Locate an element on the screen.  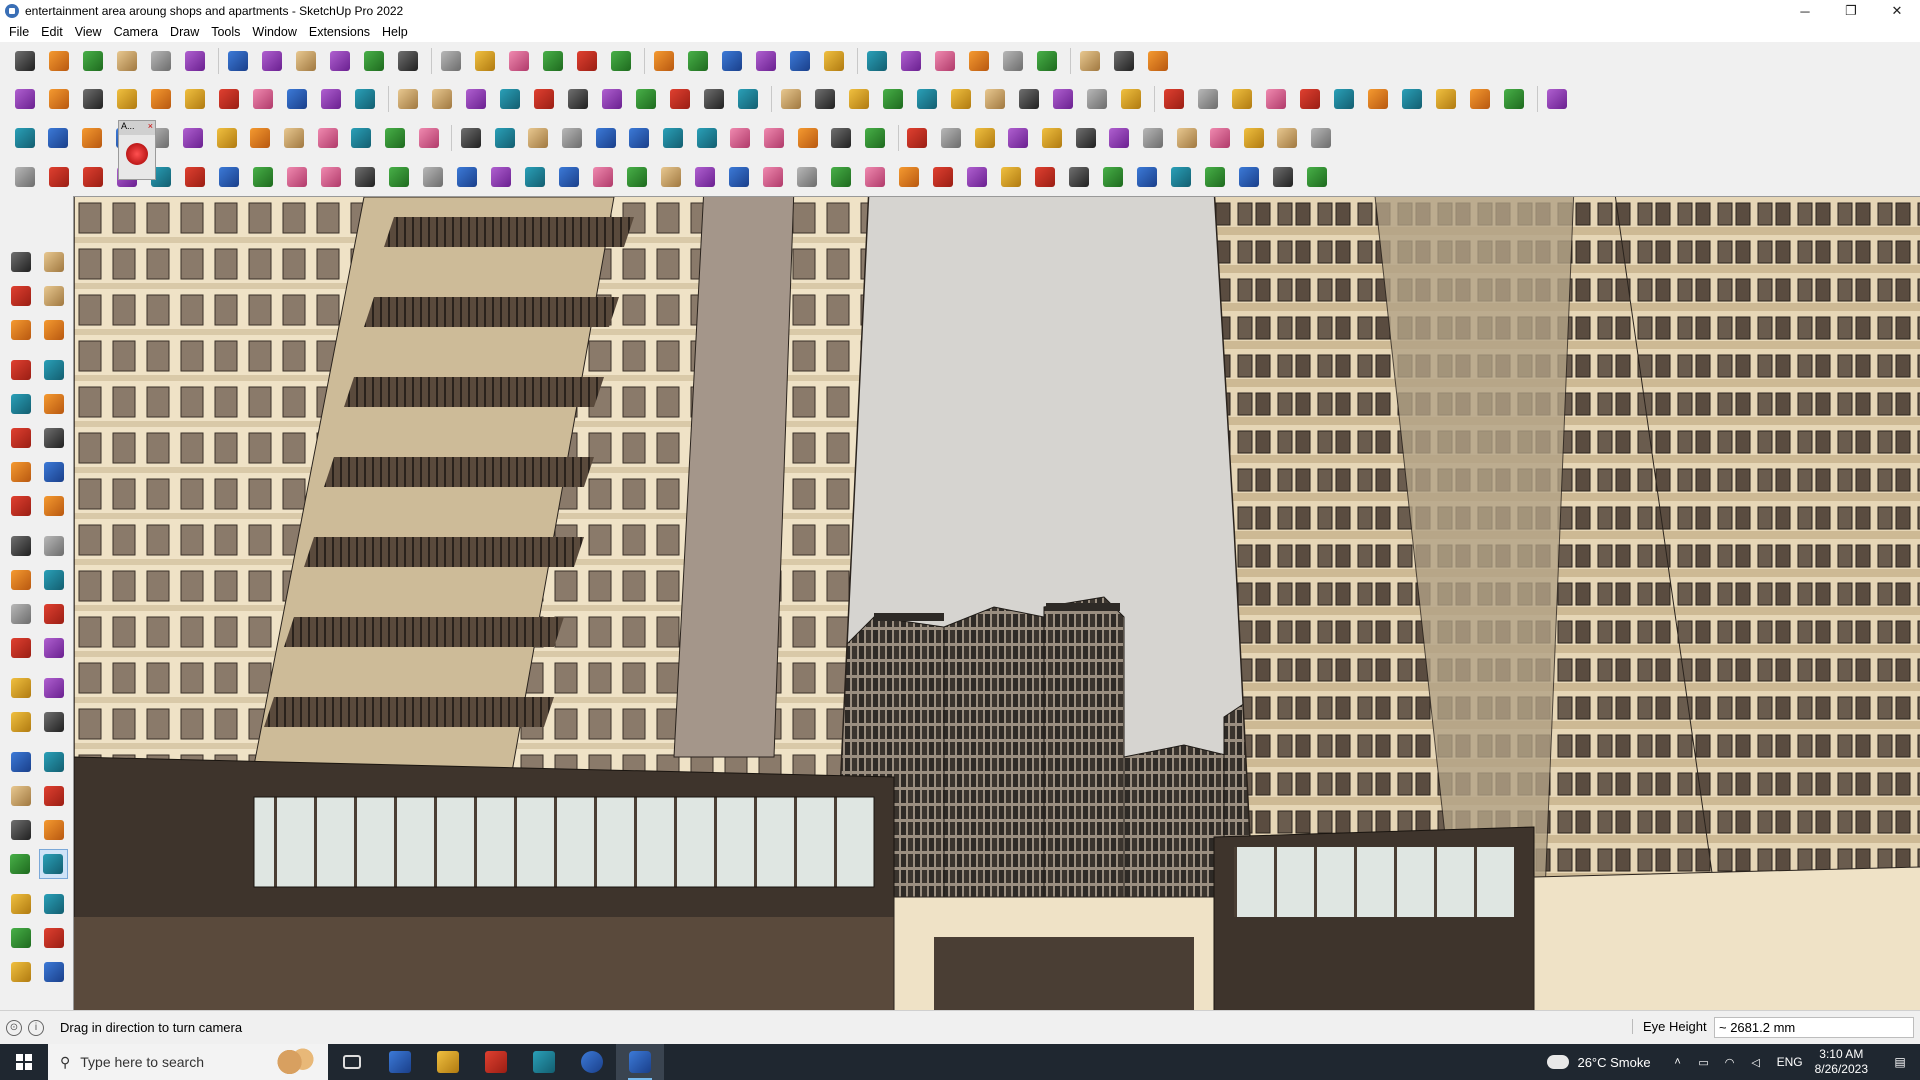
ruby-icon is located at coordinates (137, 154).